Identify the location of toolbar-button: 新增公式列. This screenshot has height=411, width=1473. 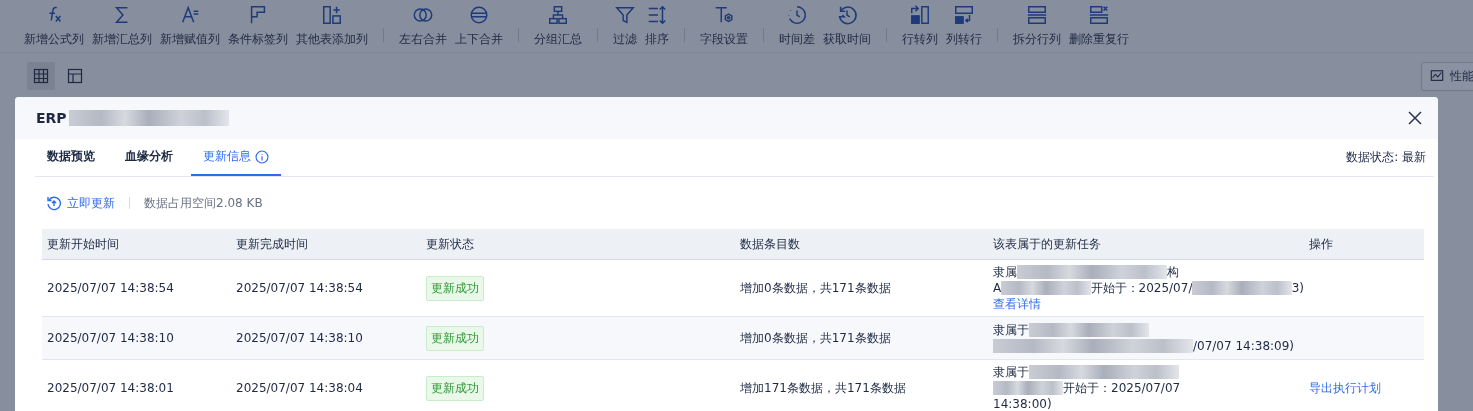
(54, 26).